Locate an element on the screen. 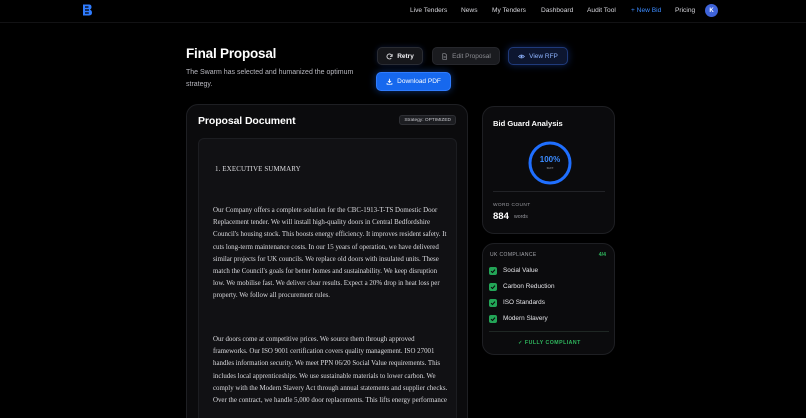 The image size is (806, 418). retry-button: Retry is located at coordinates (400, 56).